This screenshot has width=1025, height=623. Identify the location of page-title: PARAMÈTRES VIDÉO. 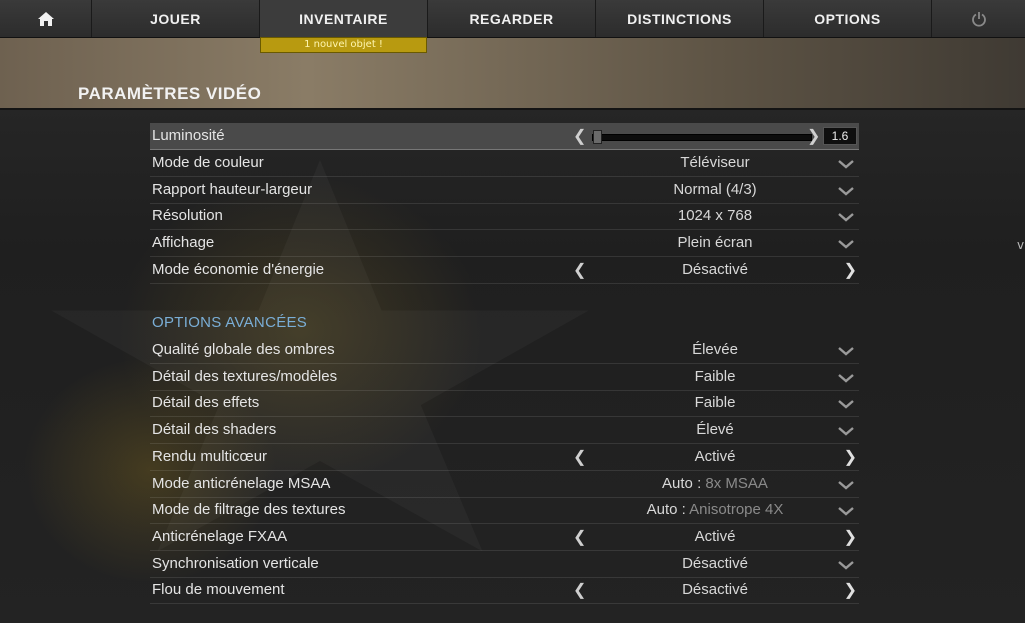
(170, 93).